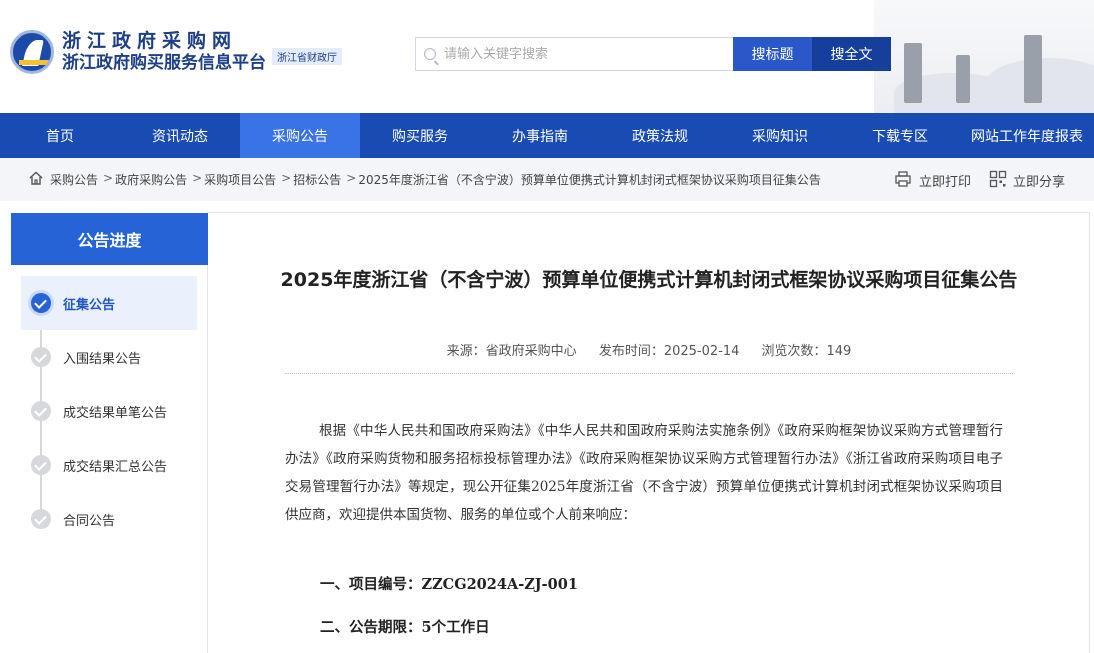 The height and width of the screenshot is (653, 1094). What do you see at coordinates (115, 413) in the screenshot?
I see `progress-step-label: 成交结果单笔公告` at bounding box center [115, 413].